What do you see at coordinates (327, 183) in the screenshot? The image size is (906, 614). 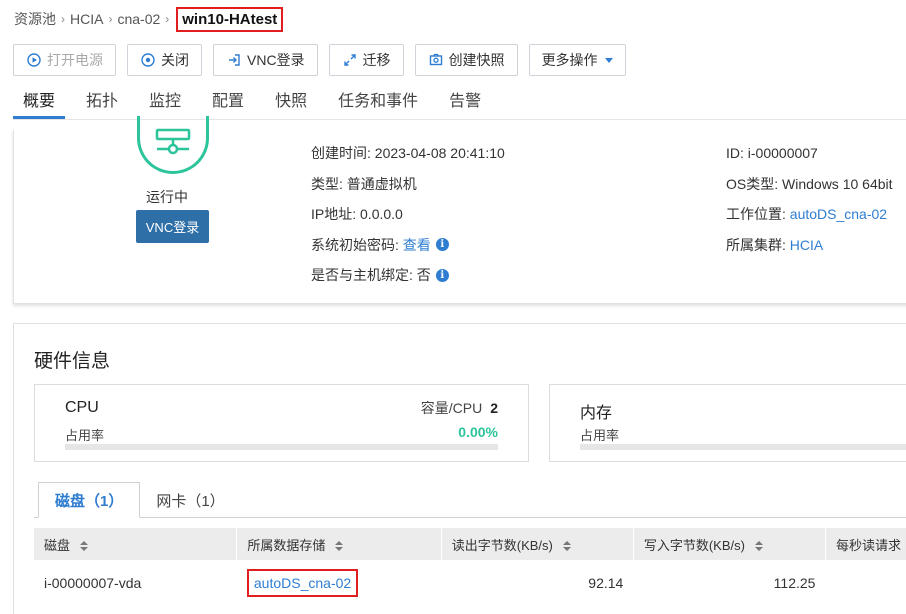 I see `type-label: 类型:` at bounding box center [327, 183].